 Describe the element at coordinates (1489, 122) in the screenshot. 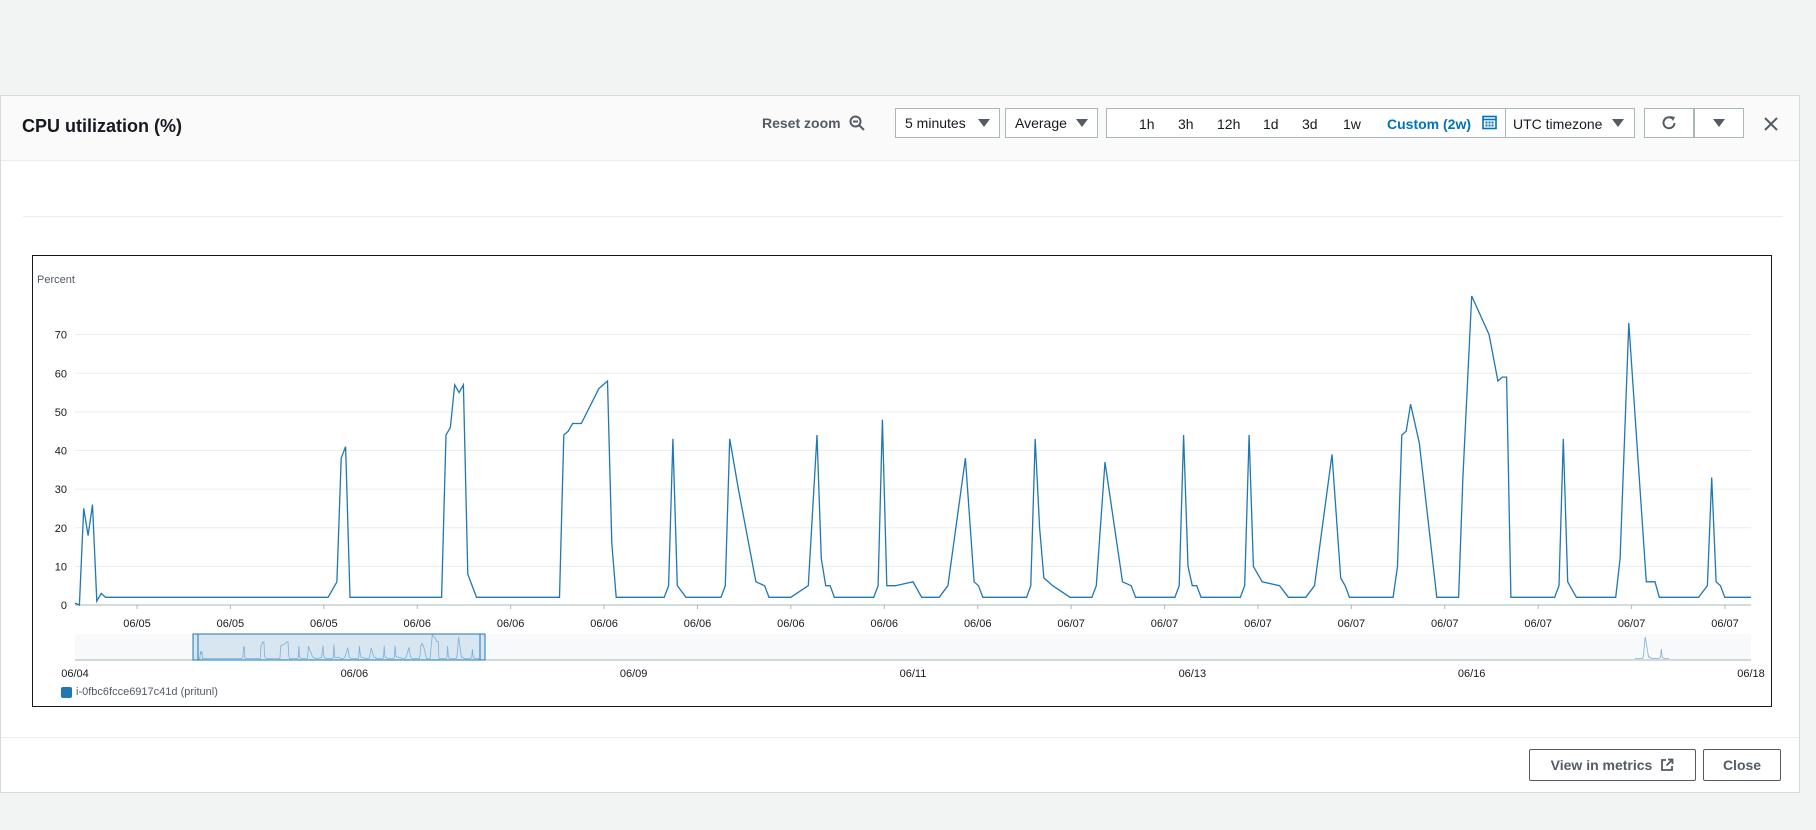

I see `calendar-icon` at that location.